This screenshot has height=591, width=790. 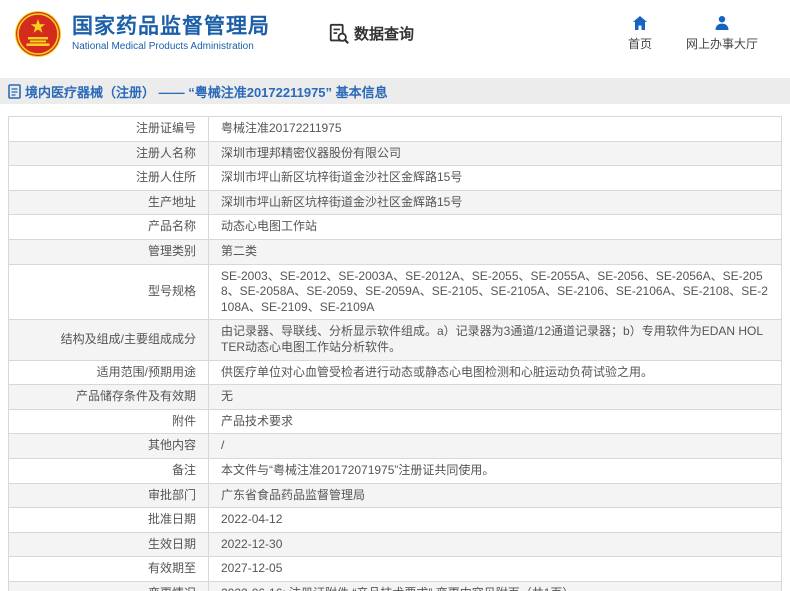 I want to click on document-icon, so click(x=14, y=91).